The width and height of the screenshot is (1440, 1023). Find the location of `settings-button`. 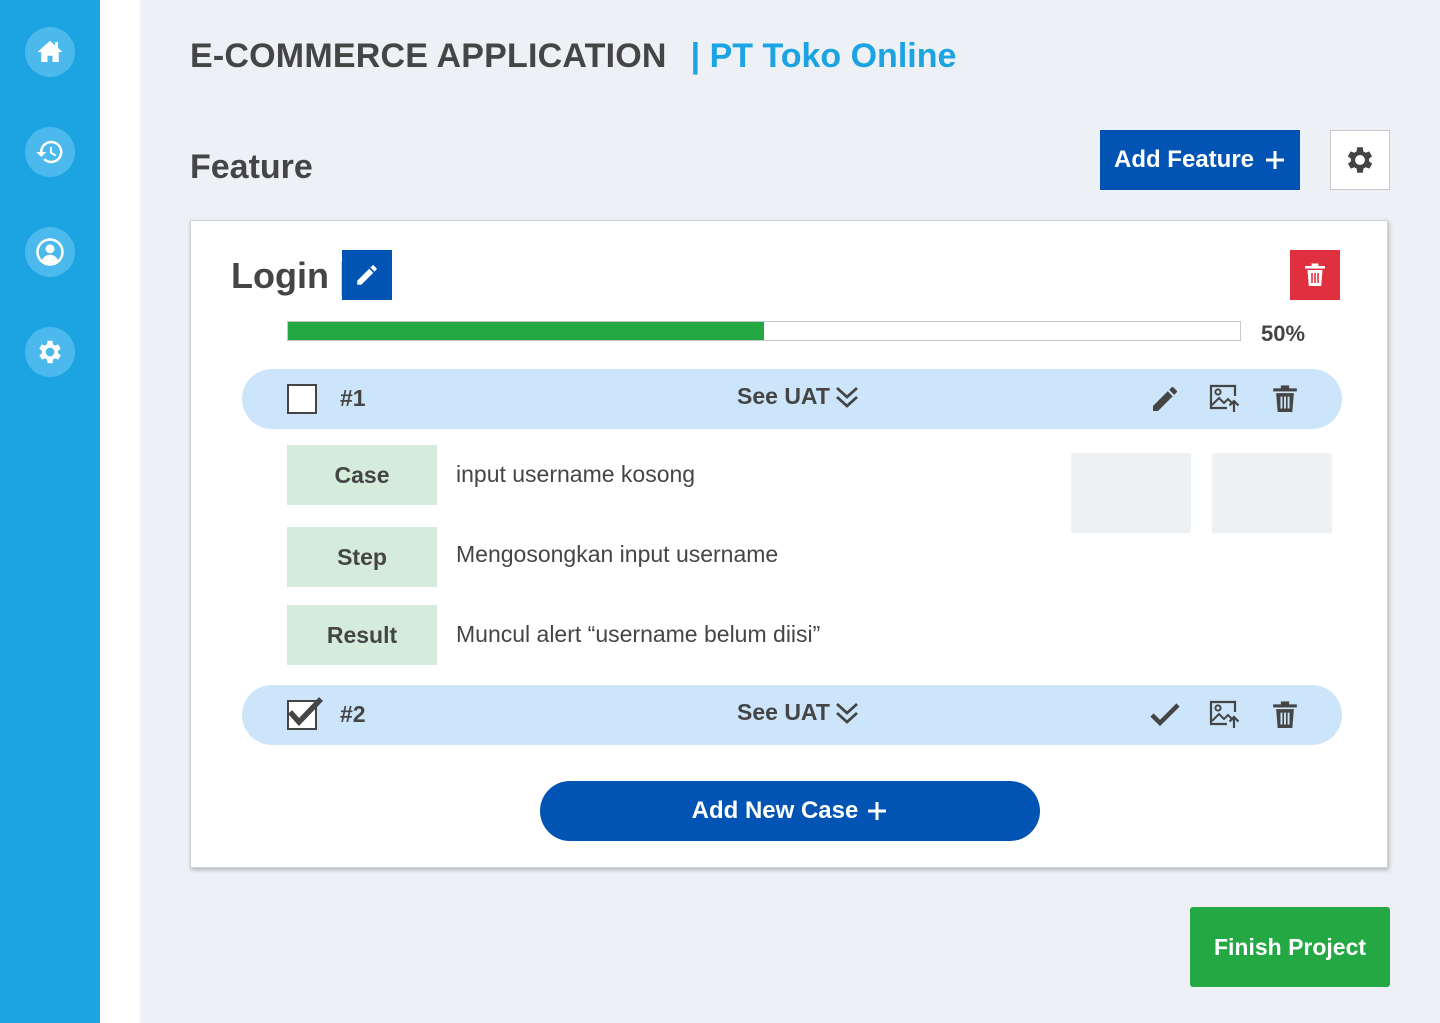

settings-button is located at coordinates (1360, 160).